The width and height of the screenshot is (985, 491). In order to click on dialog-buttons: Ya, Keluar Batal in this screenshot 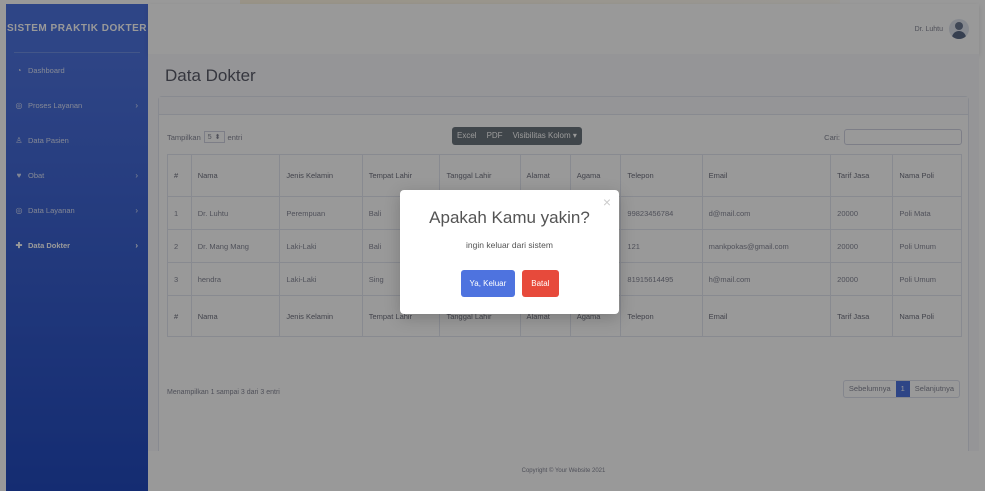, I will do `click(509, 283)`.